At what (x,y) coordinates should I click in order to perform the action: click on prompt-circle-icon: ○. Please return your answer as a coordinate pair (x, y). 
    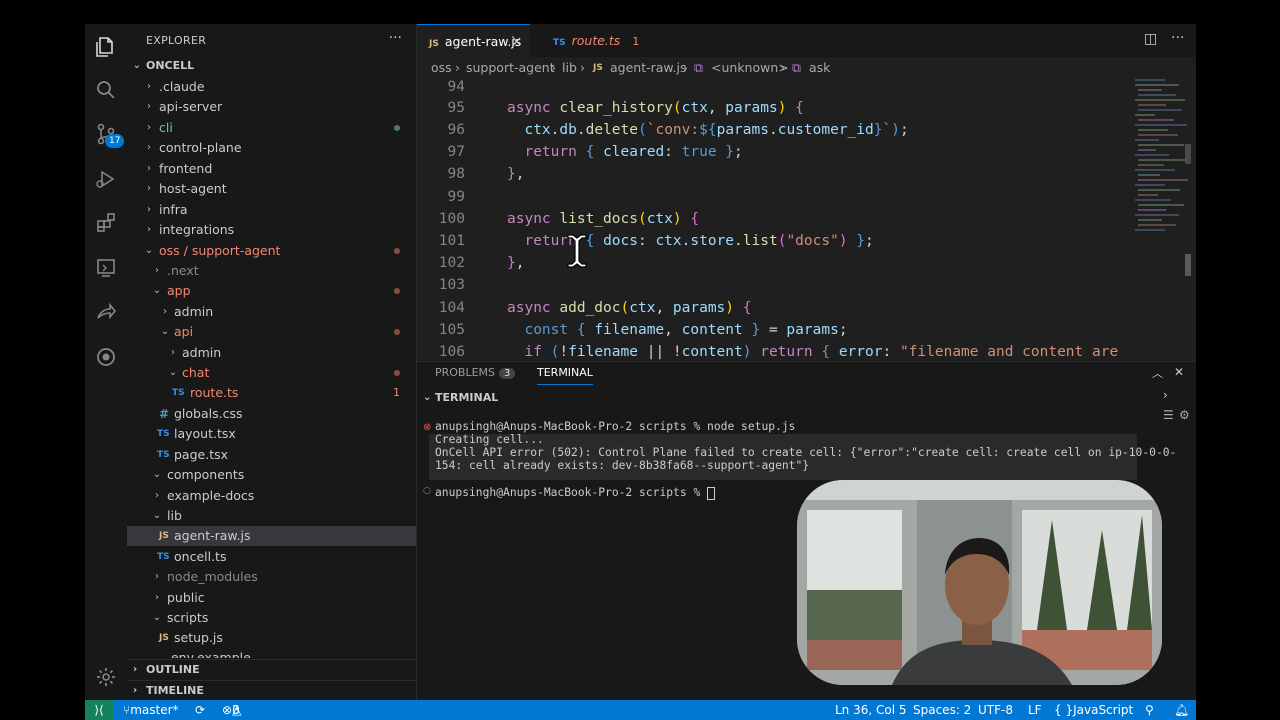
    Looking at the image, I should click on (427, 491).